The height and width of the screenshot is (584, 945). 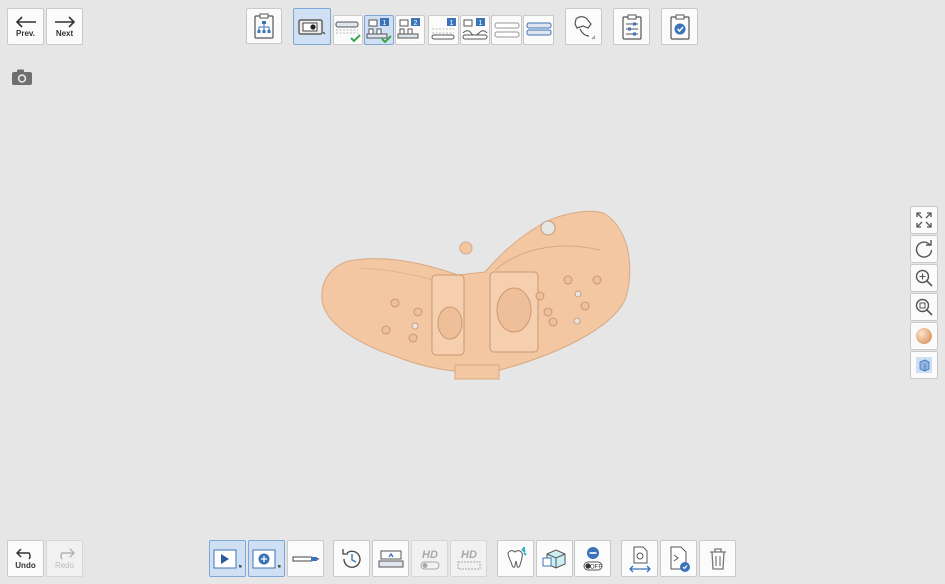 I want to click on toggle-off-label: OFF, so click(x=596, y=567).